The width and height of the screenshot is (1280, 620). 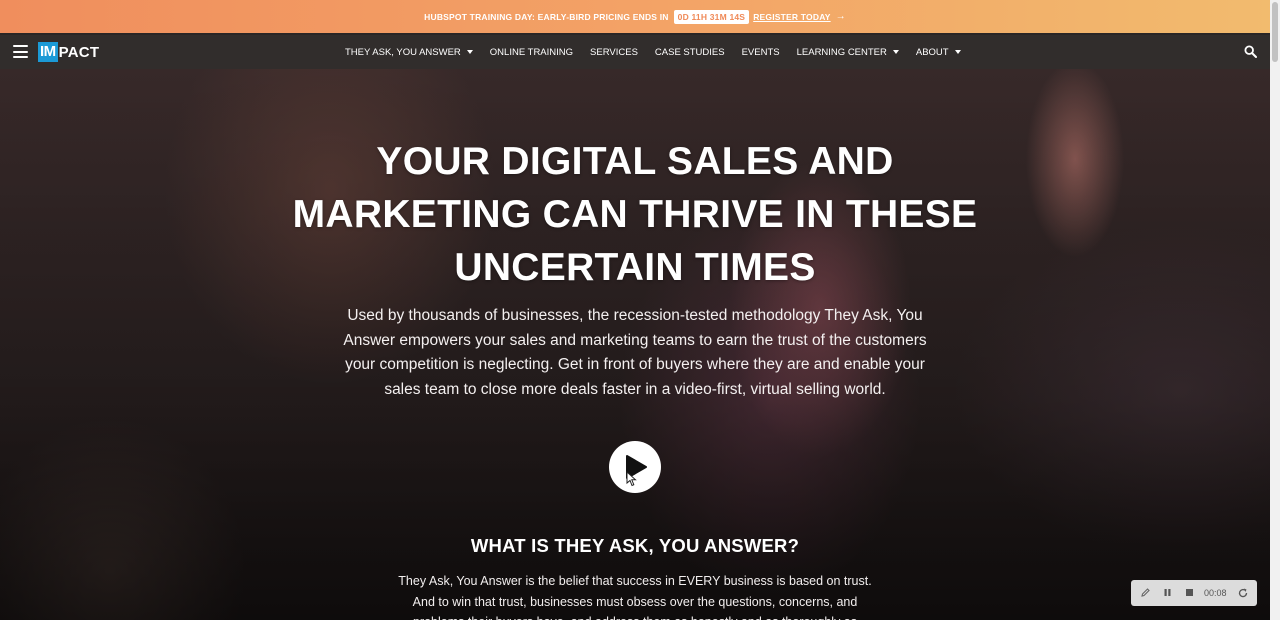 What do you see at coordinates (1145, 592) in the screenshot?
I see `pencil-icon` at bounding box center [1145, 592].